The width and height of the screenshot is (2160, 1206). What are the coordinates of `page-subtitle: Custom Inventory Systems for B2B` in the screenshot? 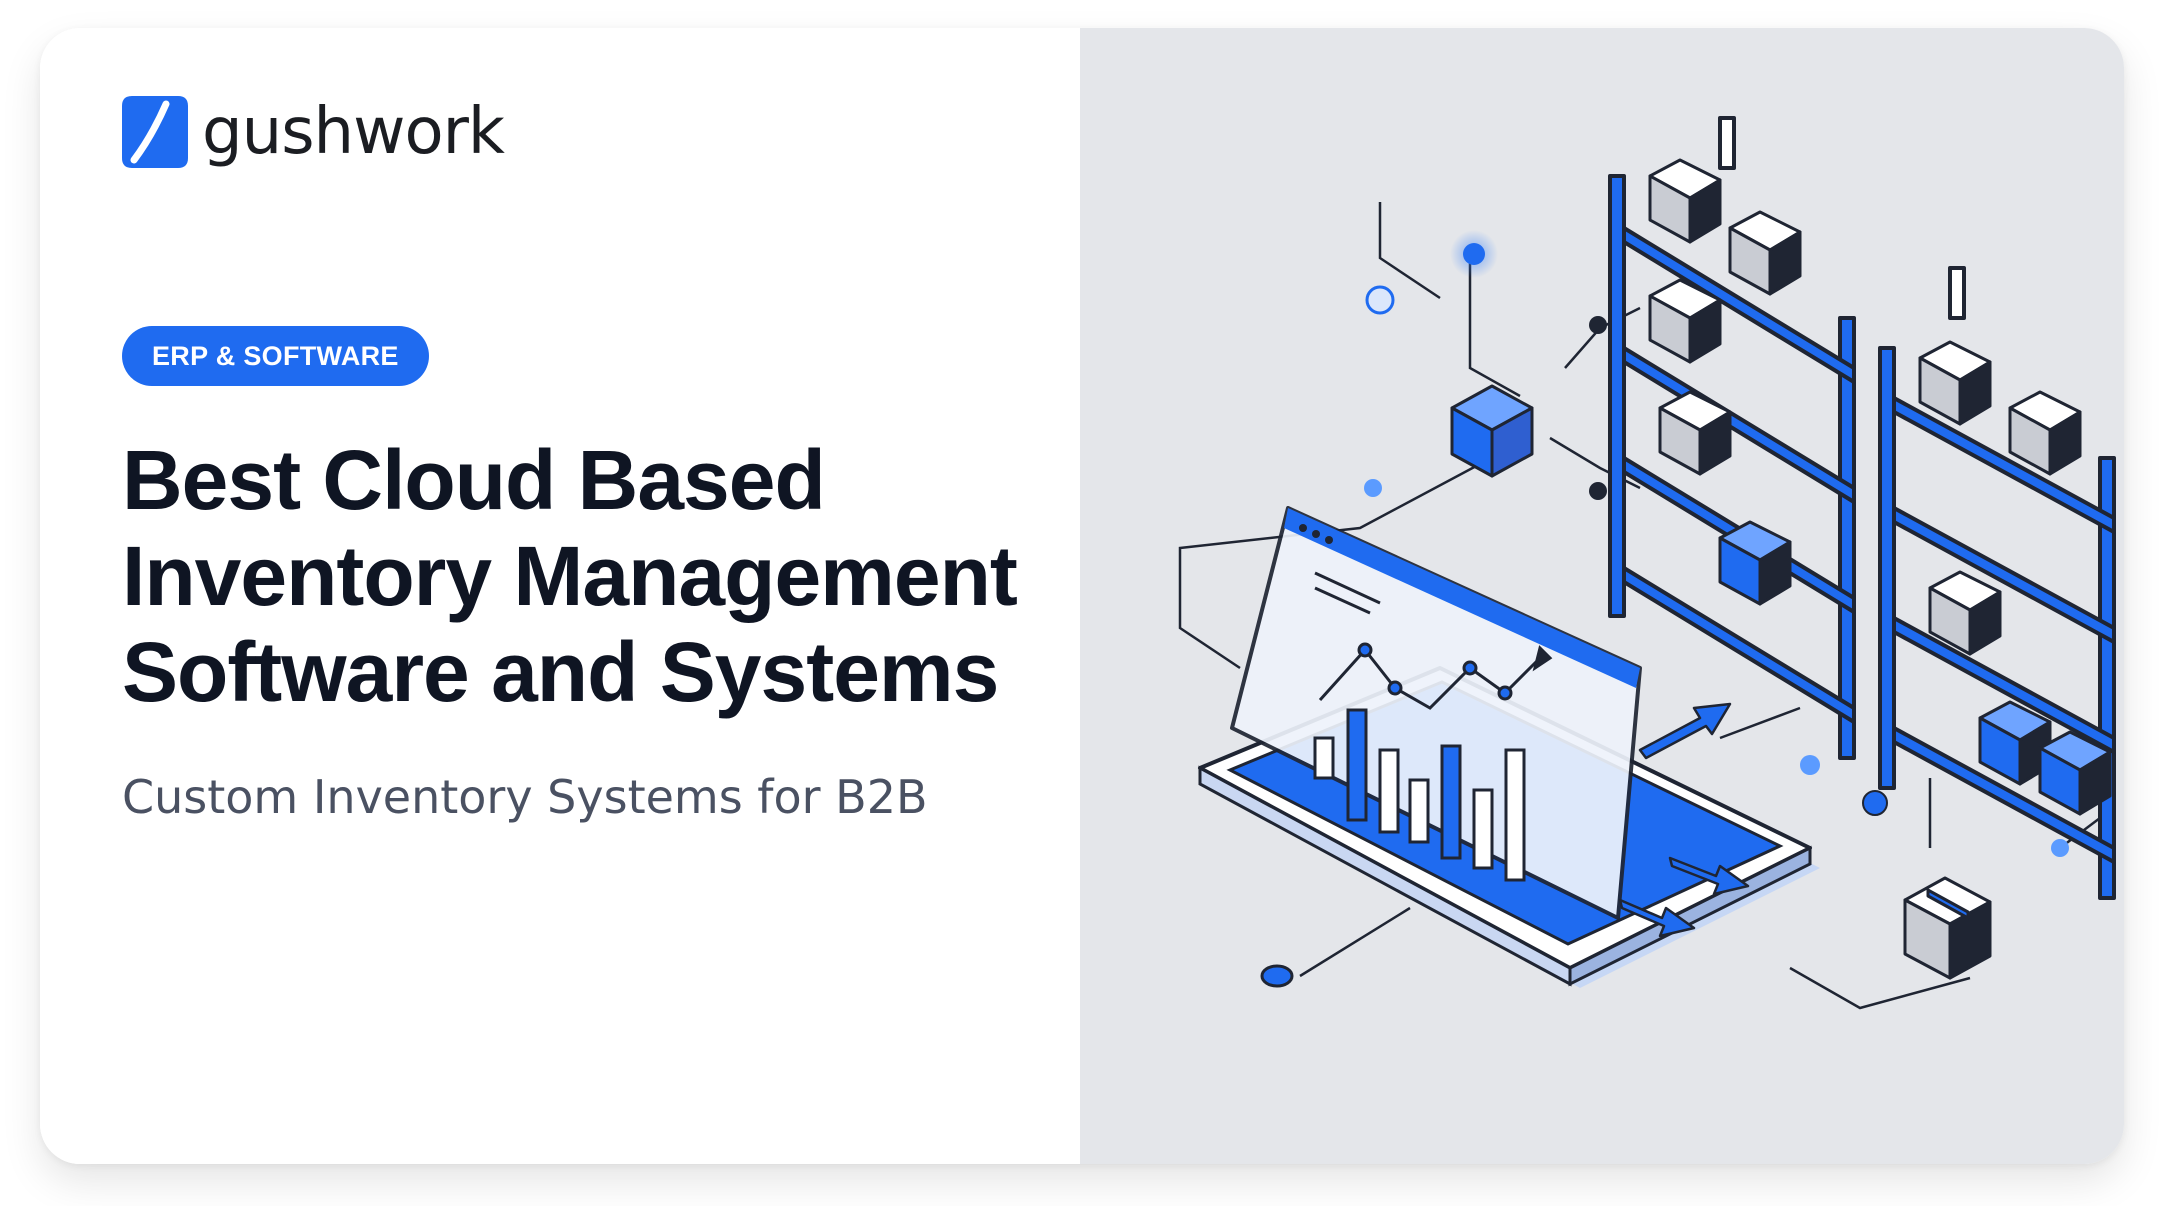 It's located at (525, 797).